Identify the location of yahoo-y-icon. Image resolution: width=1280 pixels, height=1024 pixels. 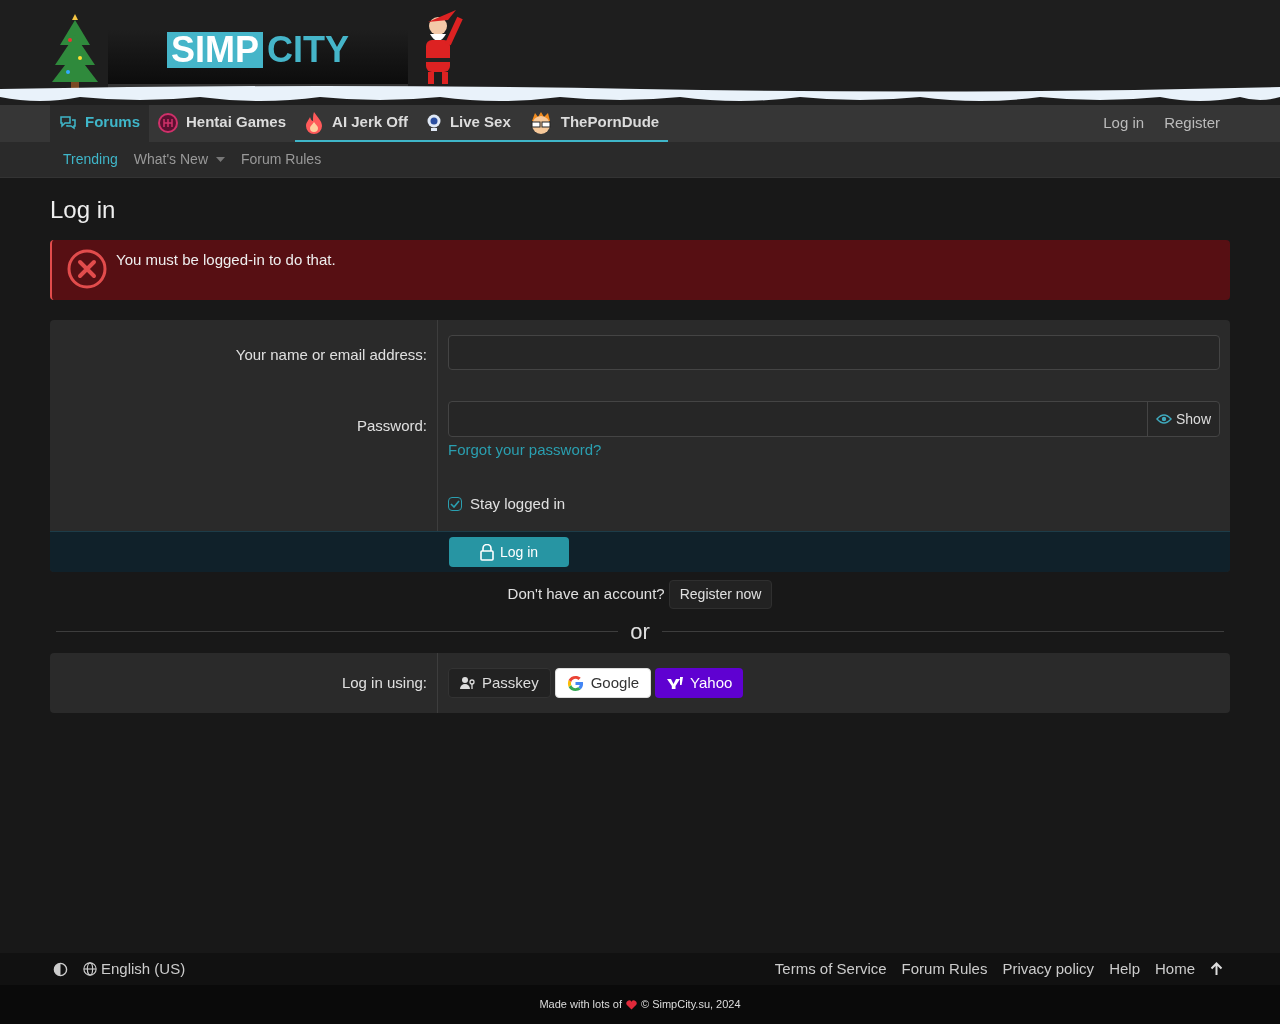
(675, 683).